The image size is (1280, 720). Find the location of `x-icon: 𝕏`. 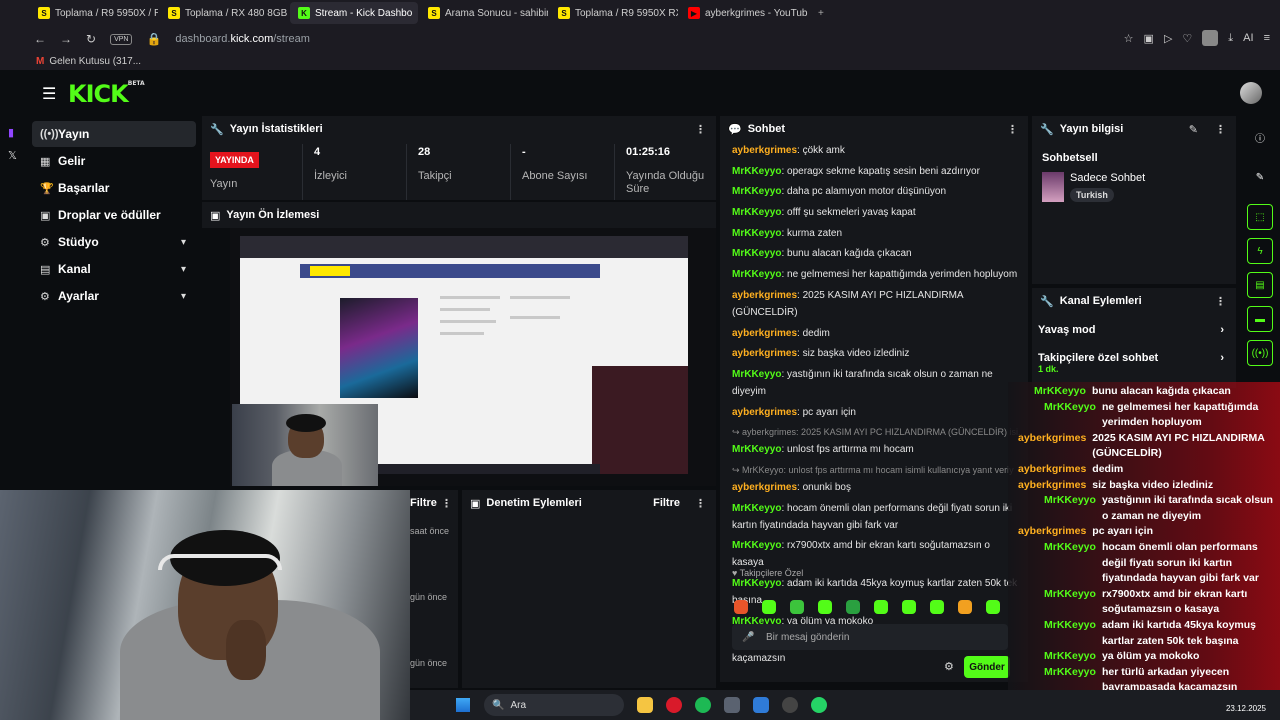

x-icon: 𝕏 is located at coordinates (18, 155).